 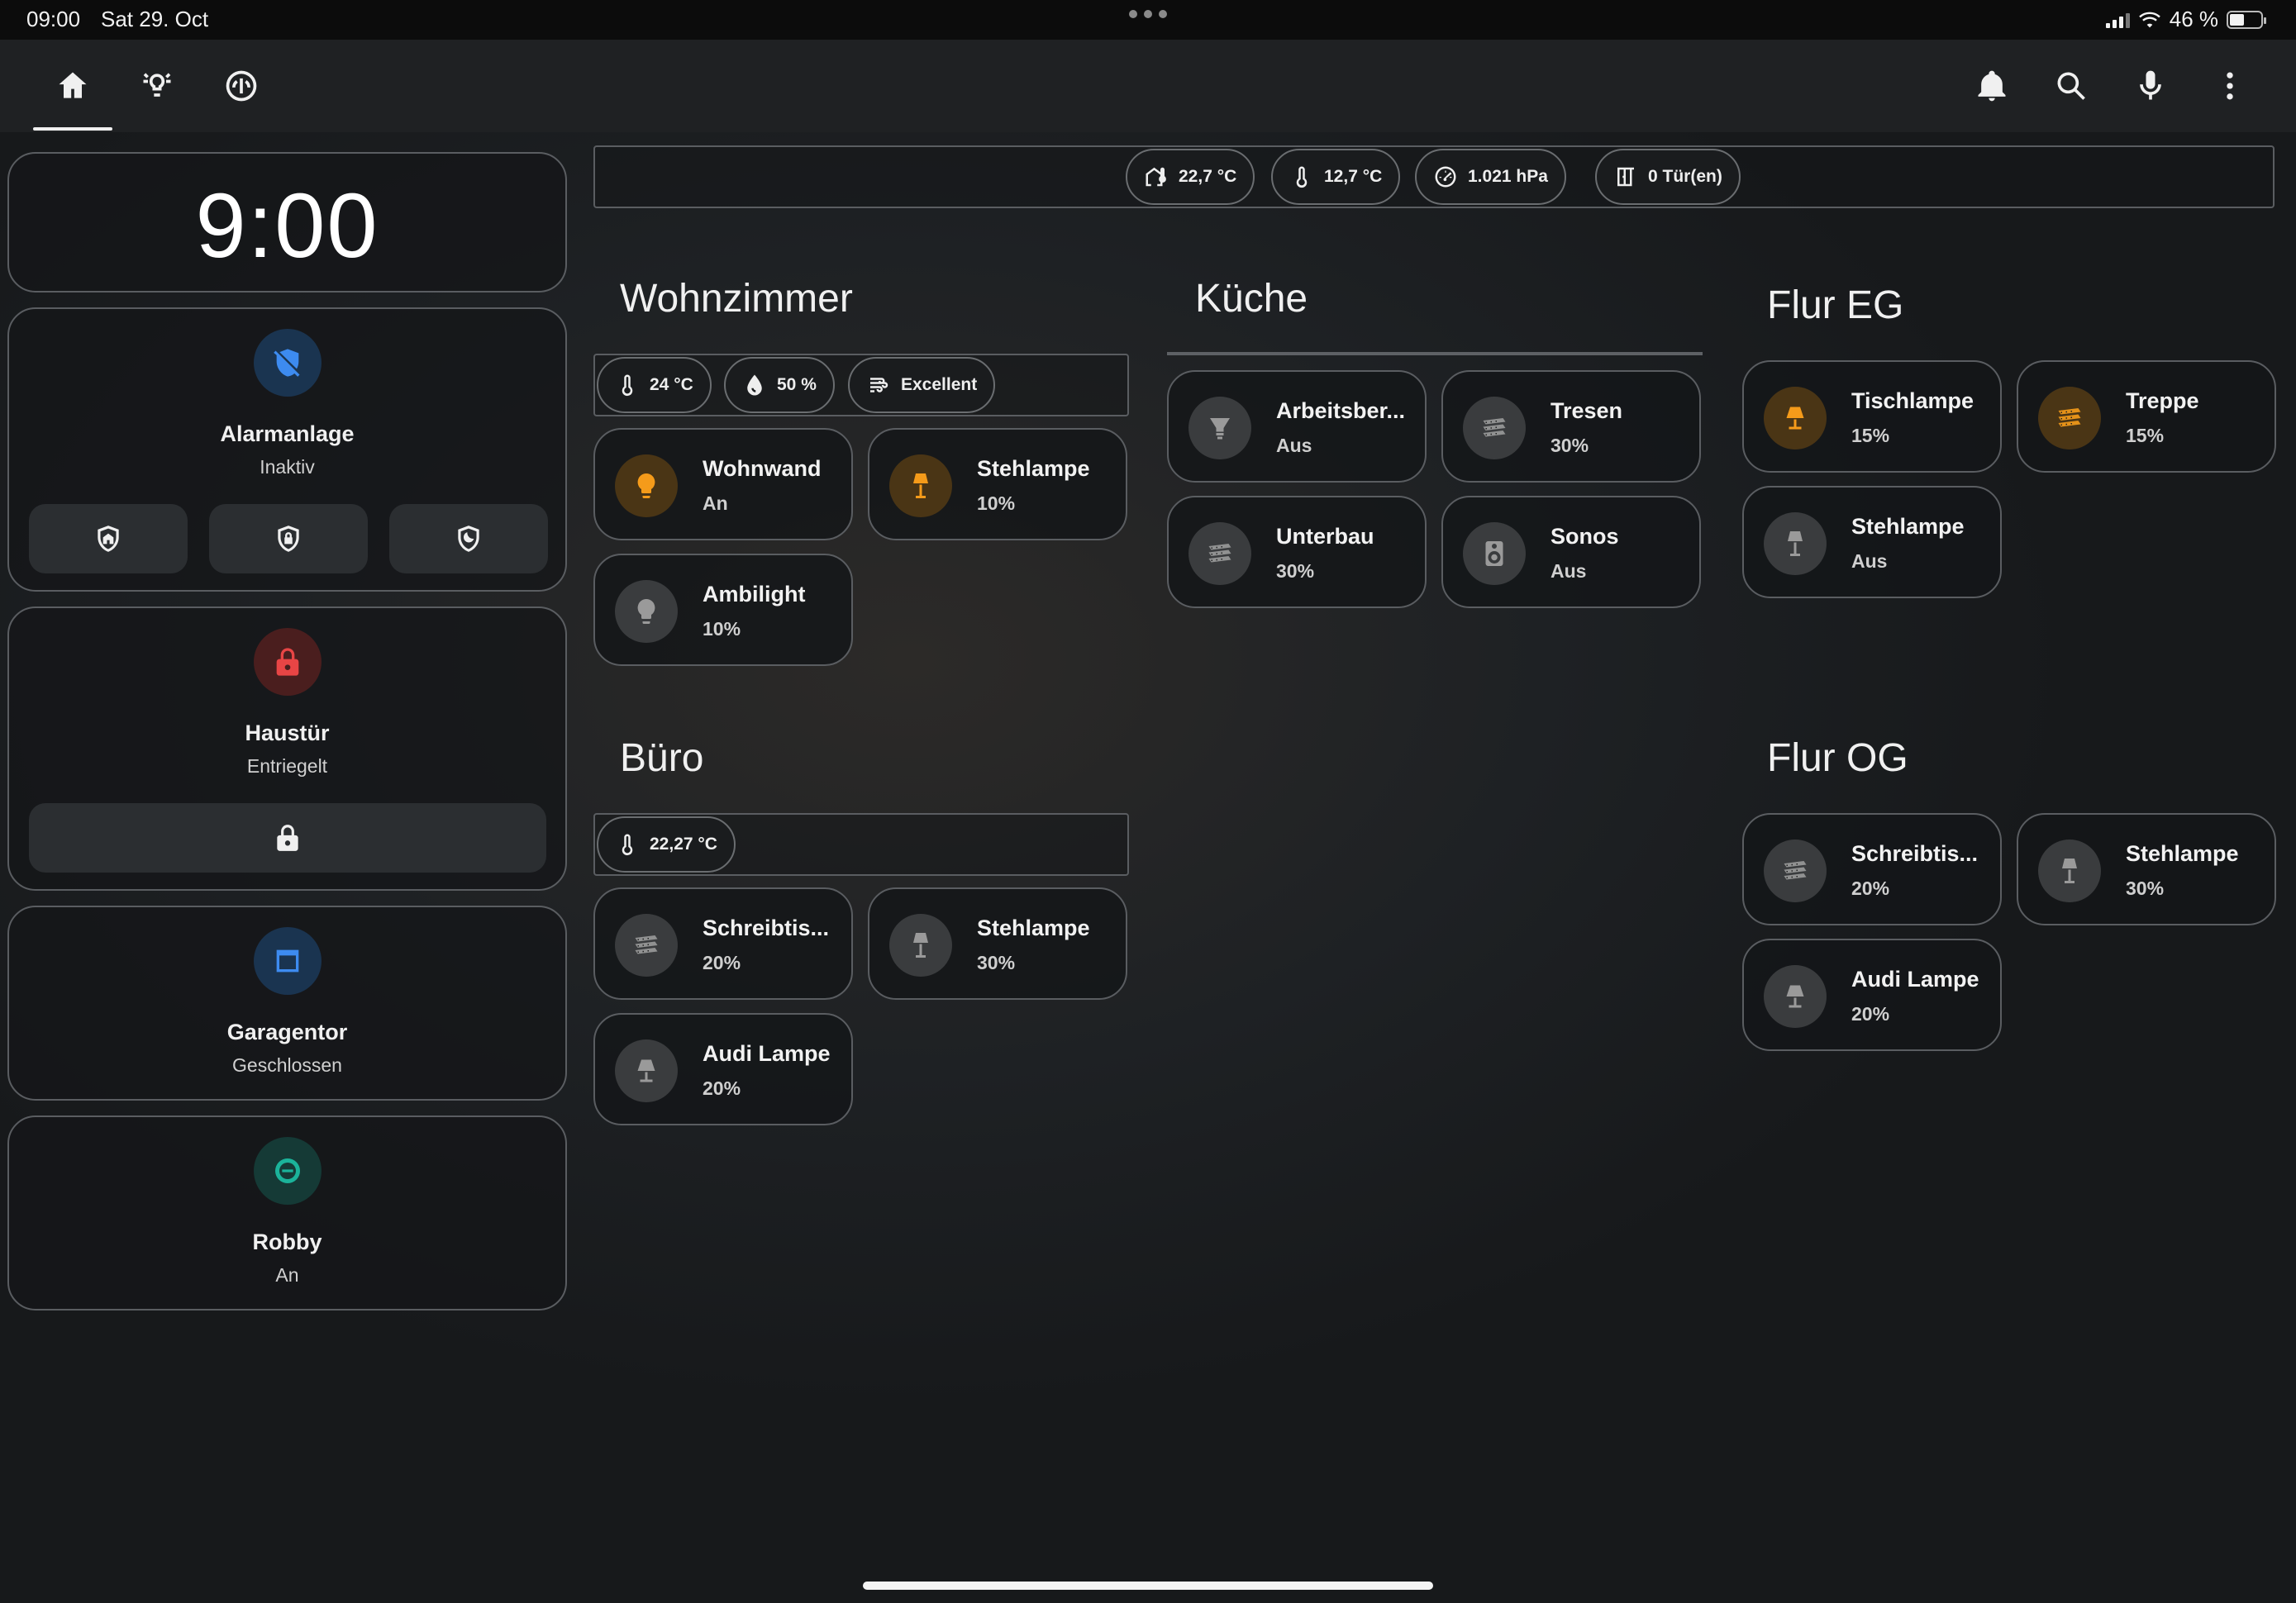 I want to click on status-time: 09:00, so click(x=53, y=19).